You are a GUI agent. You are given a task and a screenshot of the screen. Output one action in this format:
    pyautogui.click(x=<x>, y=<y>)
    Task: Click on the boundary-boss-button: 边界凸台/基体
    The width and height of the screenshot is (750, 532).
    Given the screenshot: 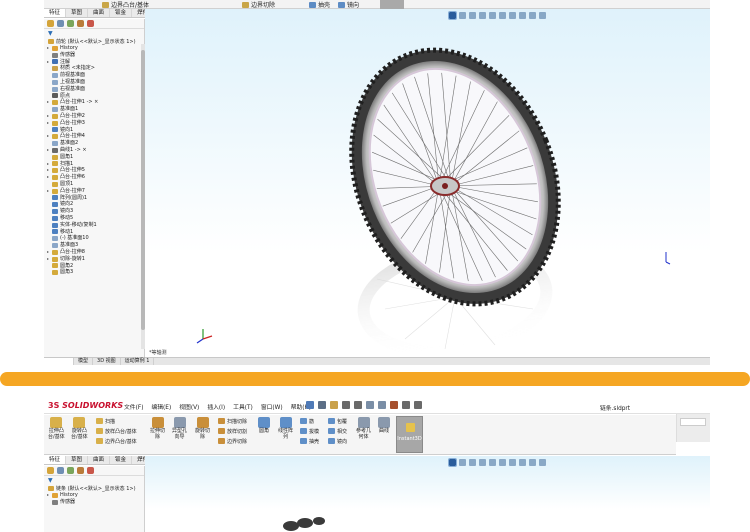 What is the action you would take?
    pyautogui.click(x=116, y=441)
    